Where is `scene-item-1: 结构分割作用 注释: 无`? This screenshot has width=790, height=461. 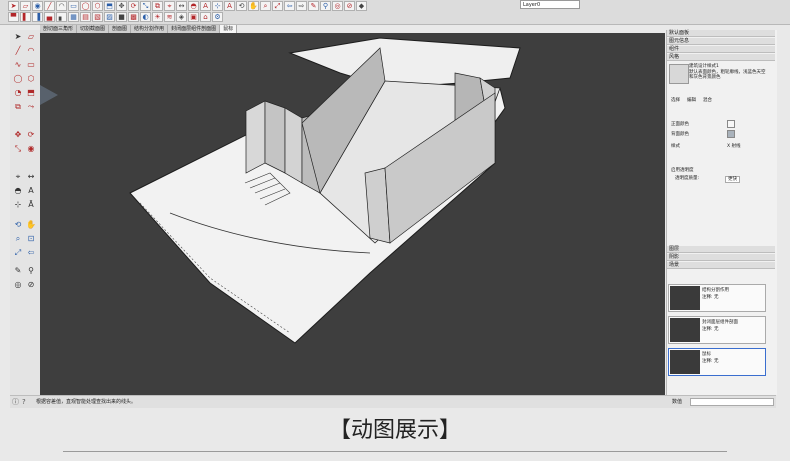 scene-item-1: 结构分割作用 注释: 无 is located at coordinates (717, 298).